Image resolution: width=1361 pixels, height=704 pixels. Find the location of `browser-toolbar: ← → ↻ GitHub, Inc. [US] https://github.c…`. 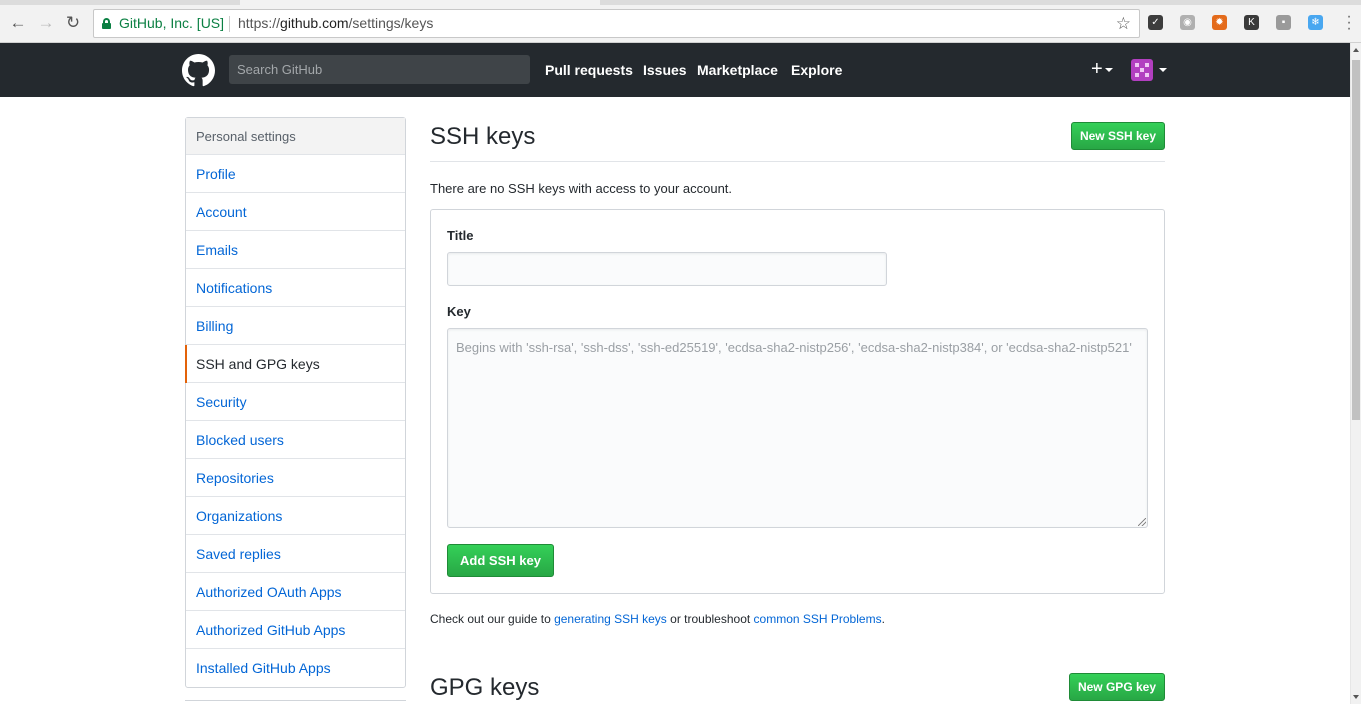

browser-toolbar: ← → ↻ GitHub, Inc. [US] https://github.c… is located at coordinates (680, 21).